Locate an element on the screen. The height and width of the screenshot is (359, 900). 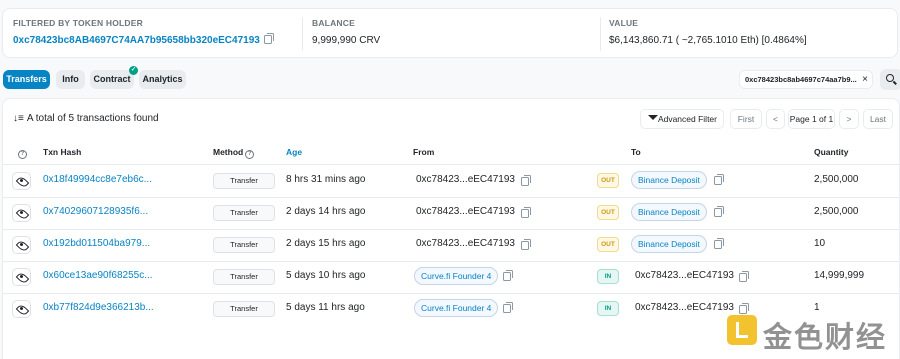
tab-info: Info is located at coordinates (70, 79).